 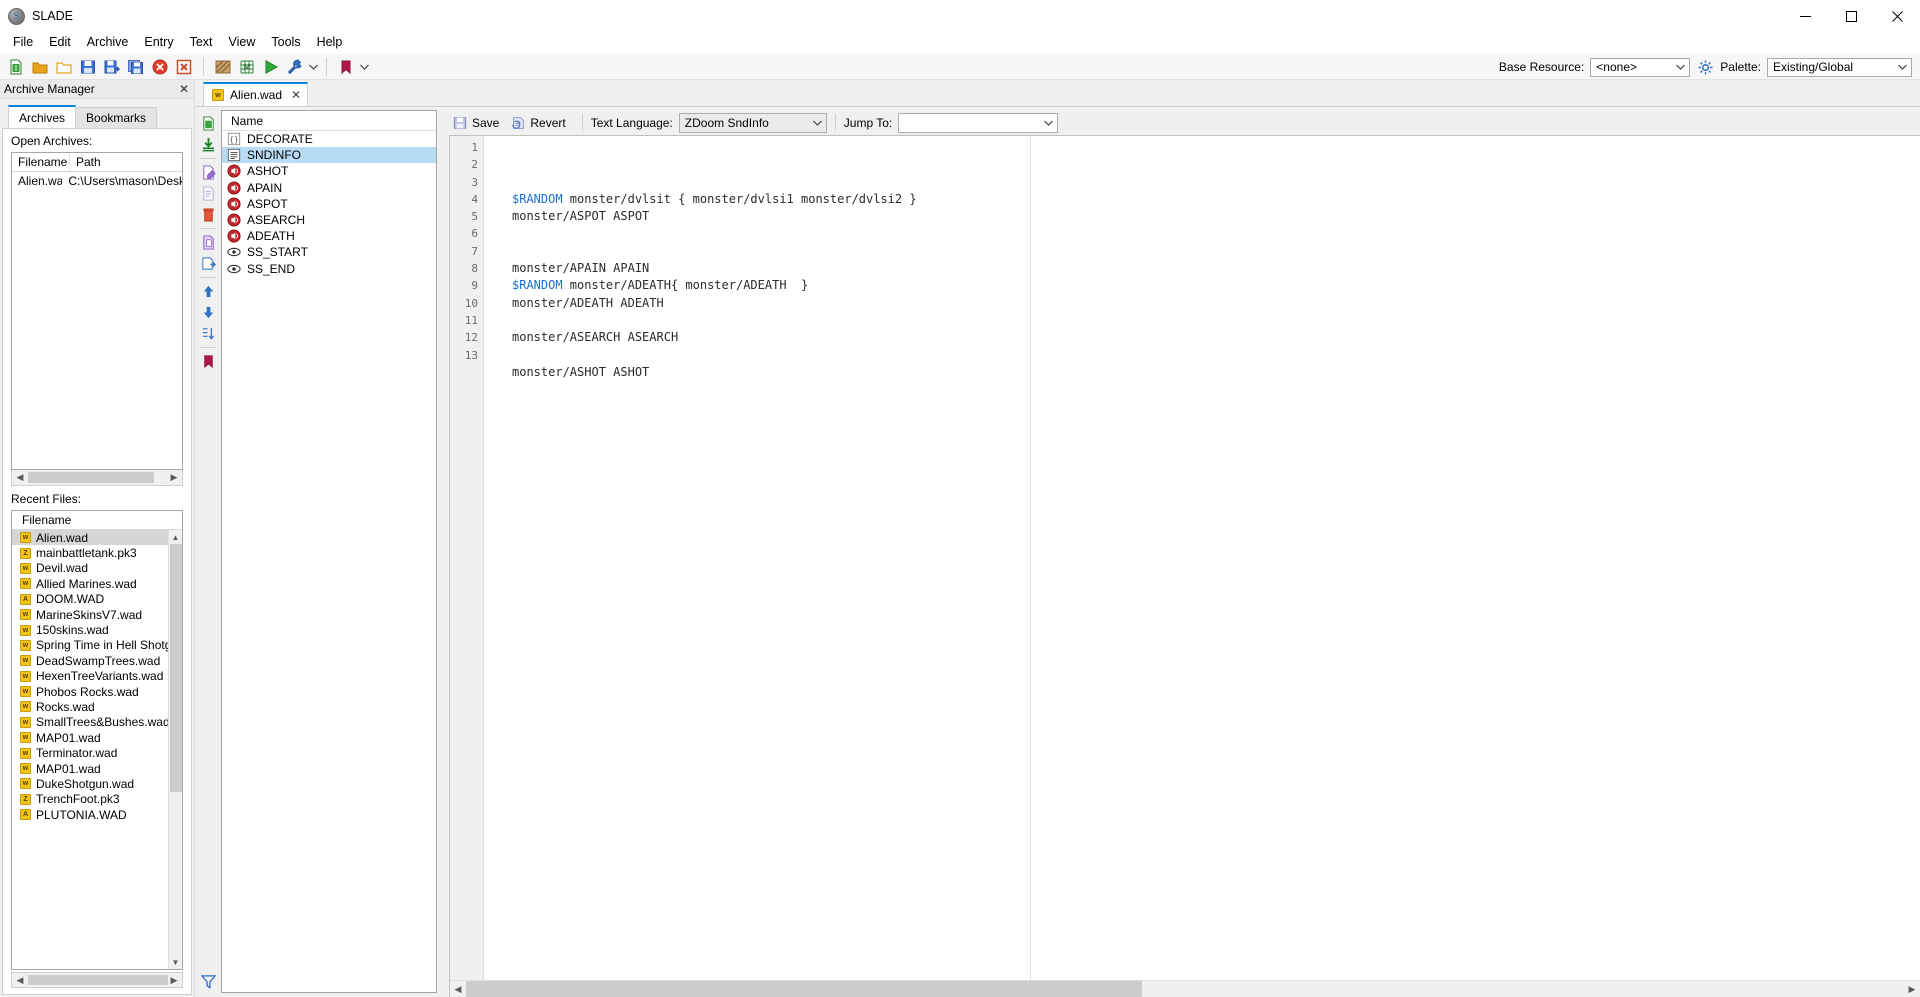 I want to click on map-editor-icon: M, so click(x=246, y=67).